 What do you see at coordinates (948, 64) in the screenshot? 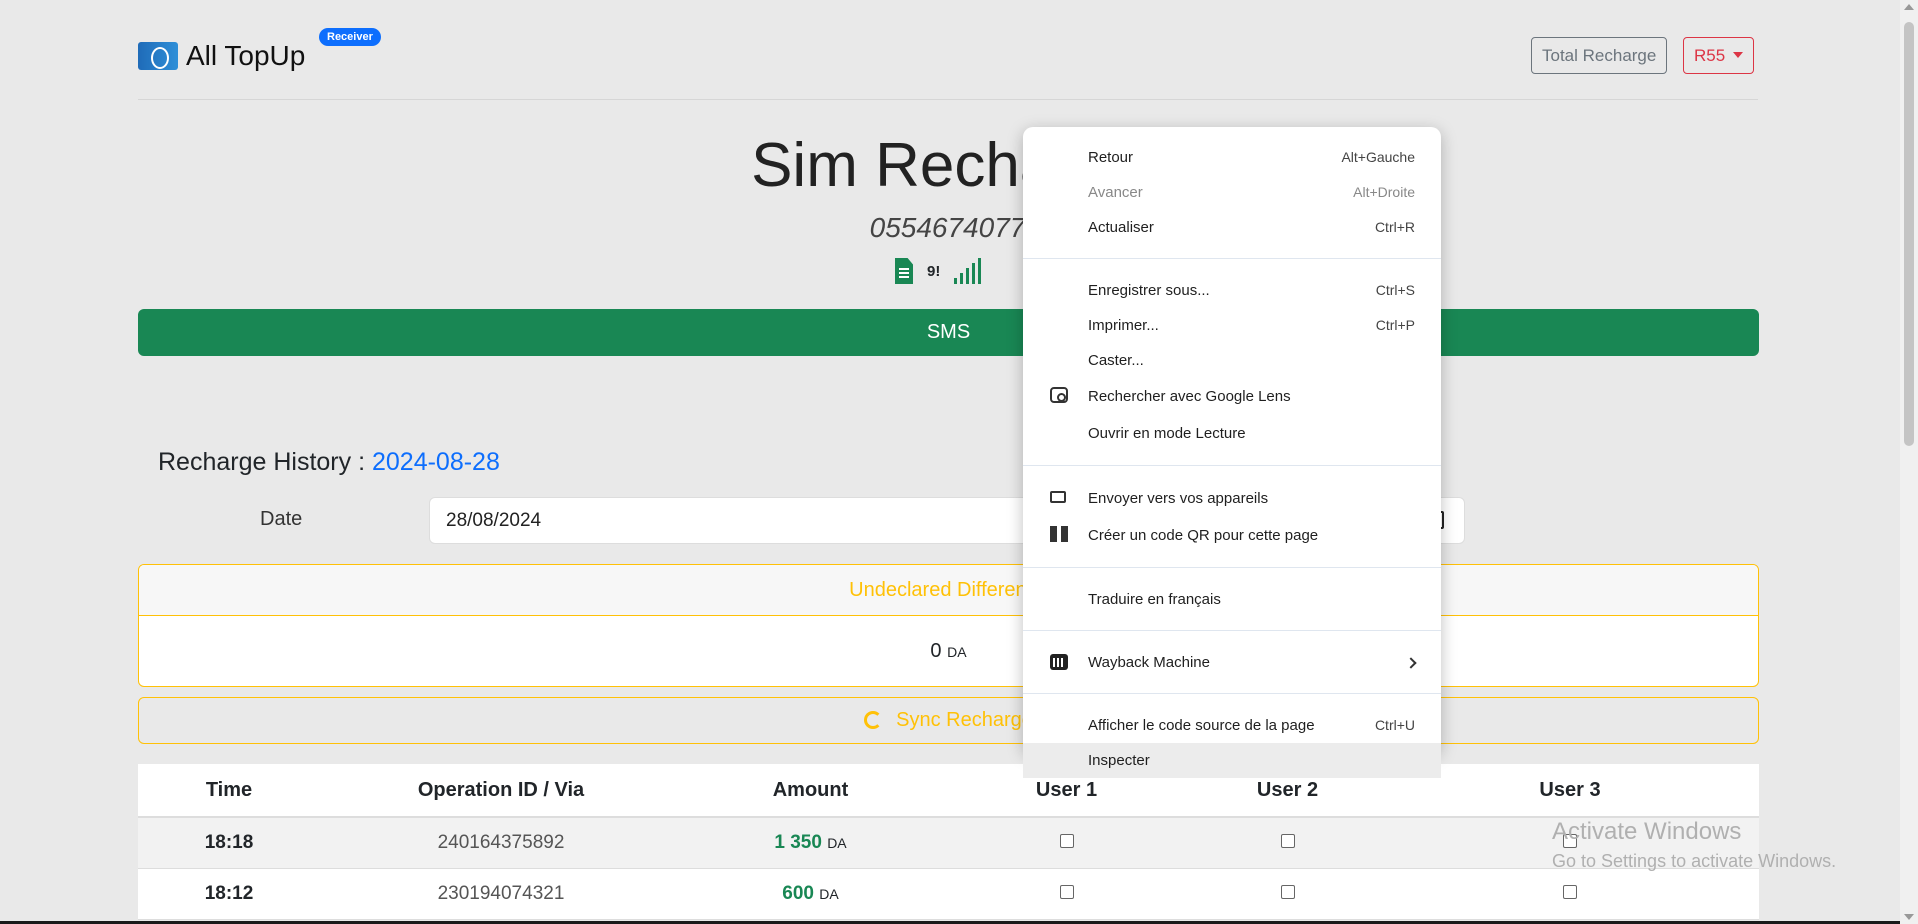
I see `navbar: All TopUp Receiver Total Recharge R55` at bounding box center [948, 64].